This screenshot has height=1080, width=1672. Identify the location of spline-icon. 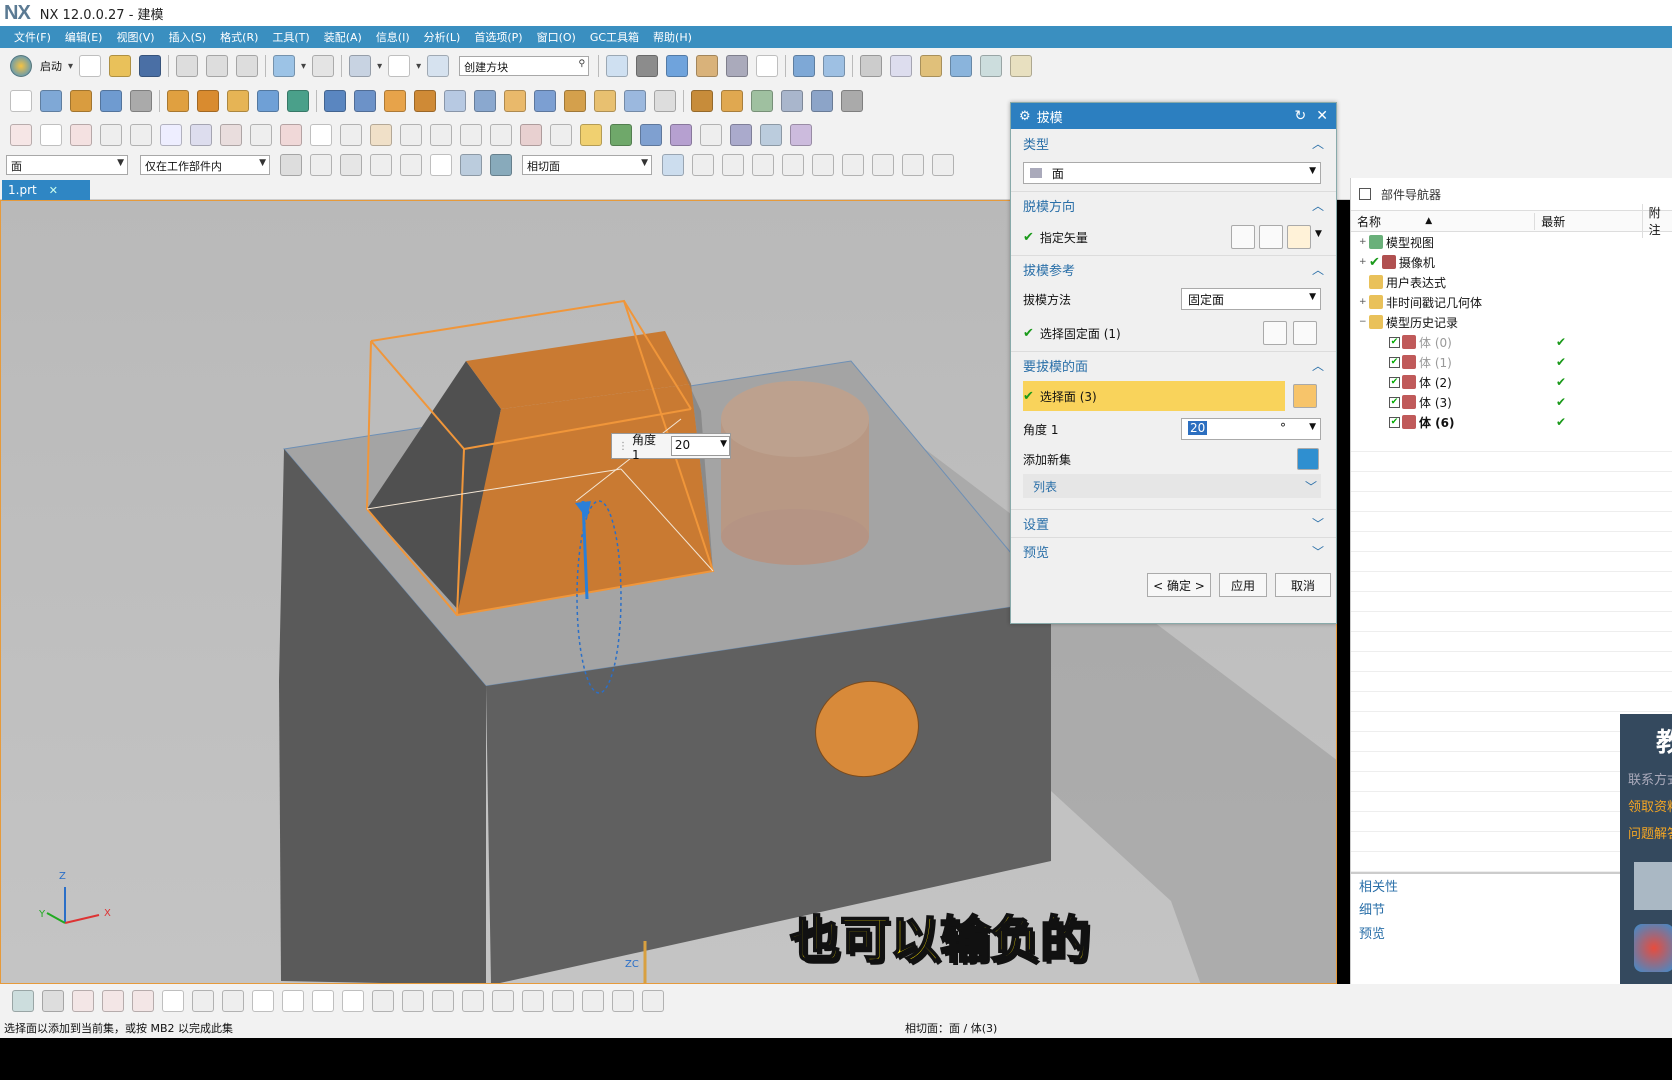
(231, 135).